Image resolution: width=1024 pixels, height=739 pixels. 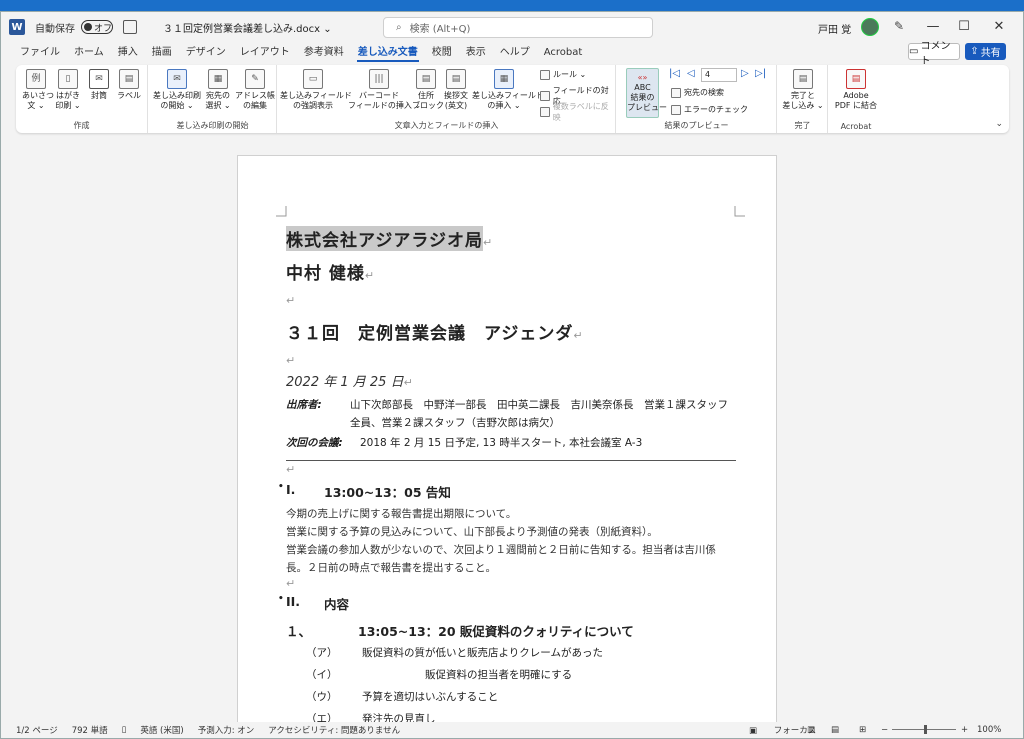 I want to click on menu-mailings: 差し込み文書, so click(x=388, y=52).